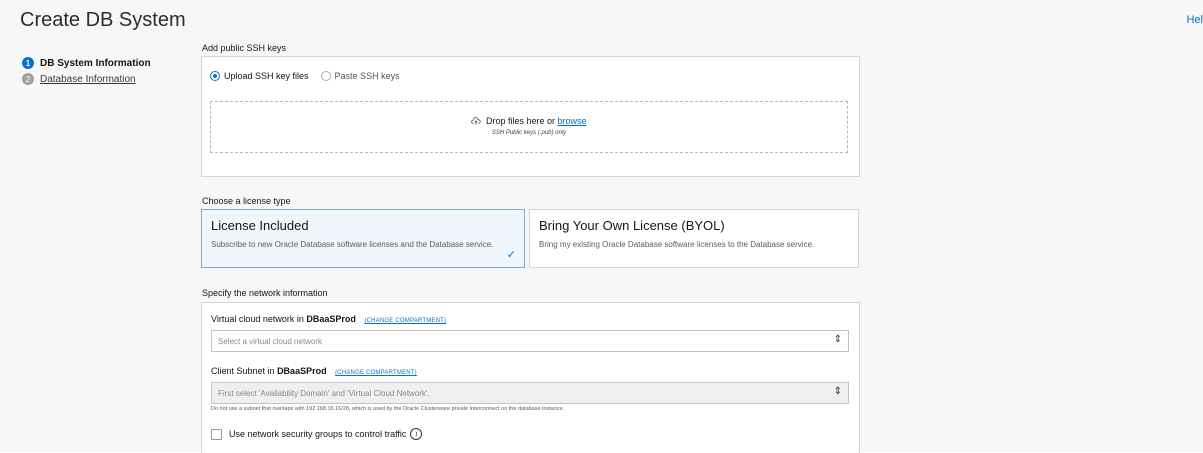 Image resolution: width=1203 pixels, height=453 pixels. Describe the element at coordinates (367, 76) in the screenshot. I see `paste-ssh-label: Paste SSH keys` at that location.